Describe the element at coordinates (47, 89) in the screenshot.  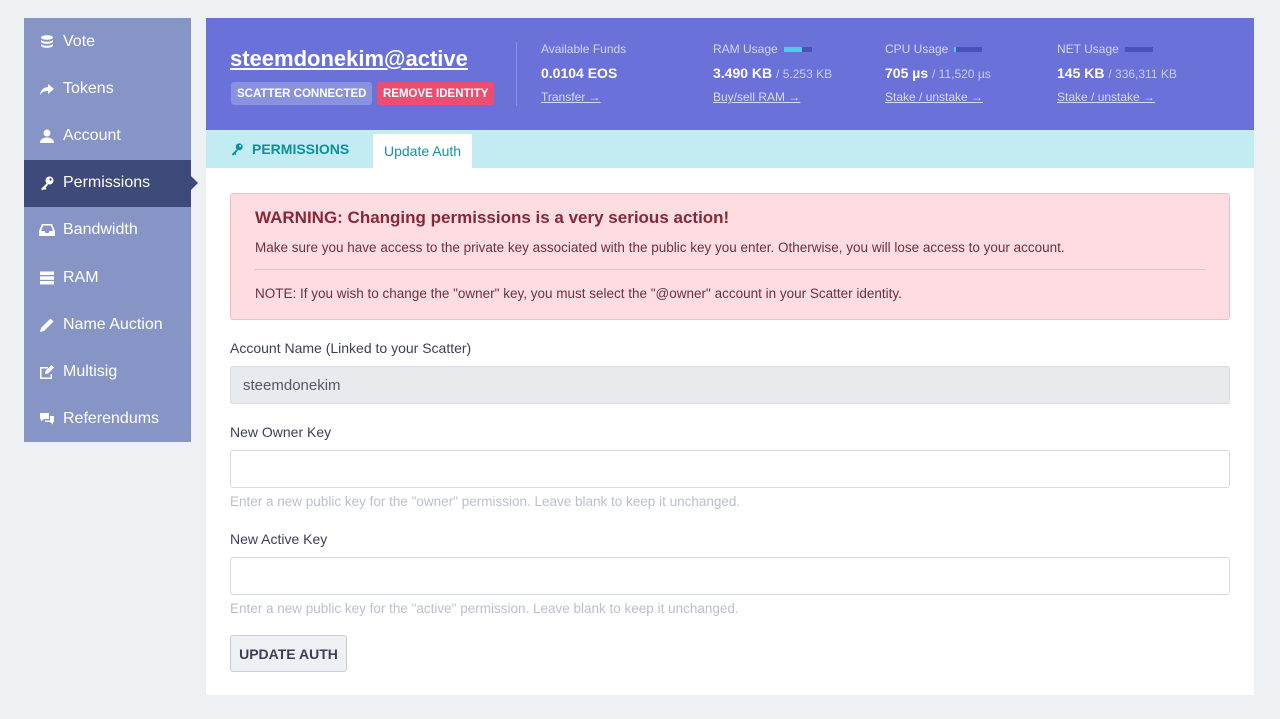
I see `share-arrow-icon` at that location.